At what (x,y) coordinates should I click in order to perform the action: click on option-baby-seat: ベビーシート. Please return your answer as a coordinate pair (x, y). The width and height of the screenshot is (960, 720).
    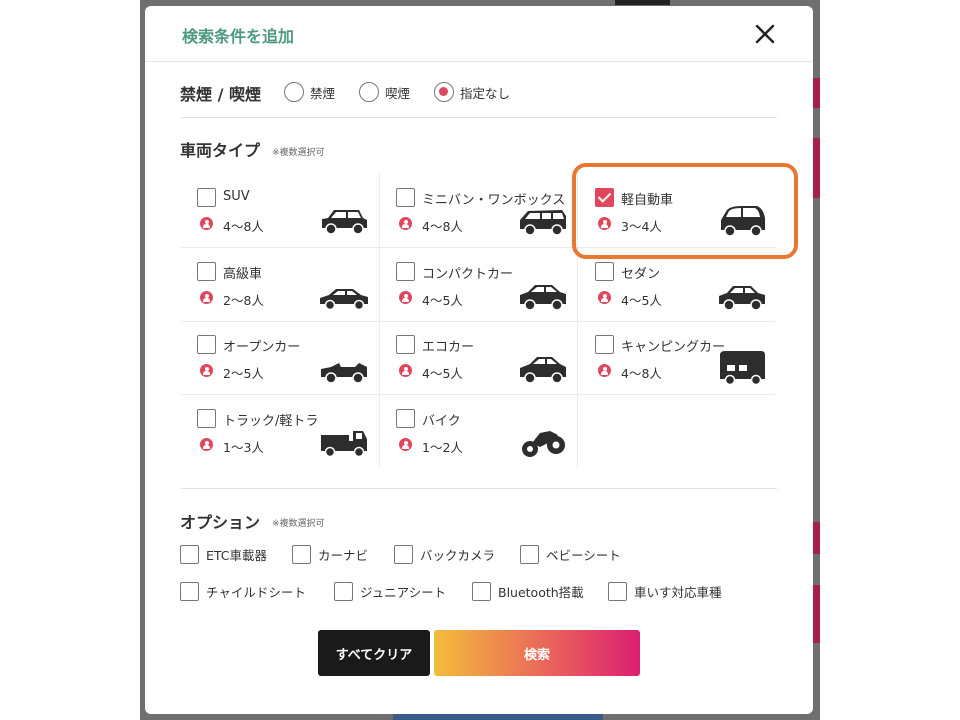
    Looking at the image, I should click on (570, 554).